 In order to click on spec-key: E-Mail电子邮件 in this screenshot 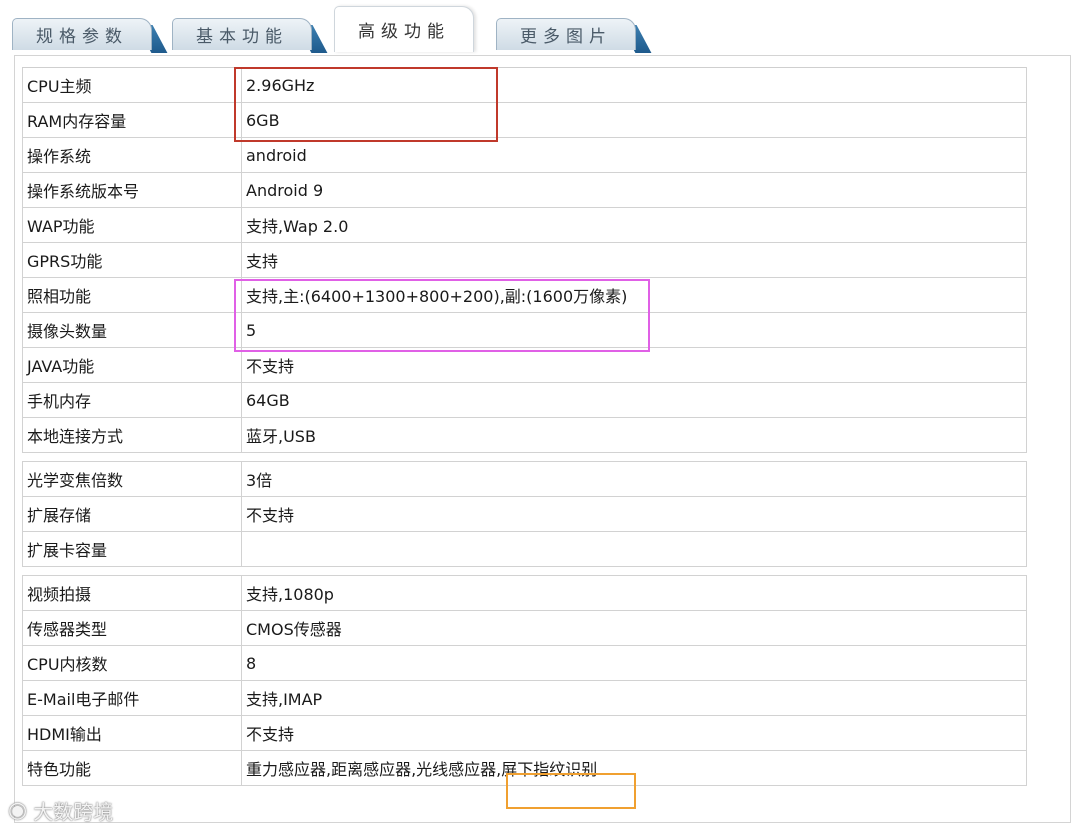, I will do `click(132, 698)`.